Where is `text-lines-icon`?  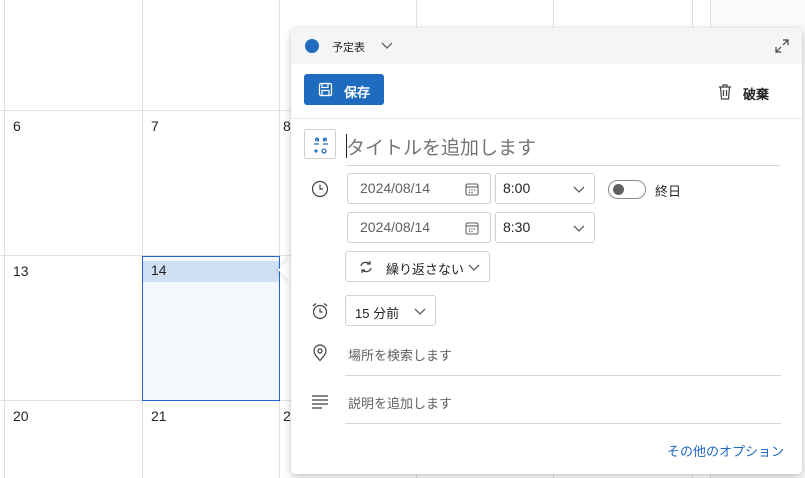
text-lines-icon is located at coordinates (320, 402).